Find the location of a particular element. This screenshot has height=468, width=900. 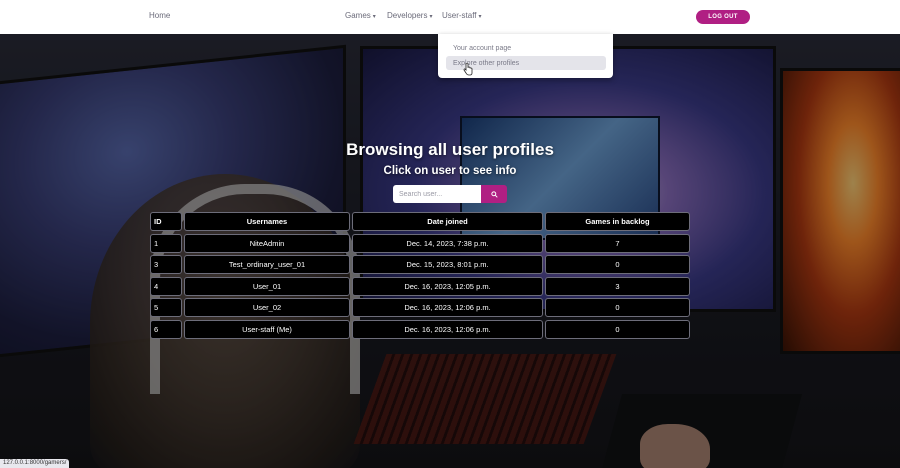

header-id: ID is located at coordinates (166, 221).